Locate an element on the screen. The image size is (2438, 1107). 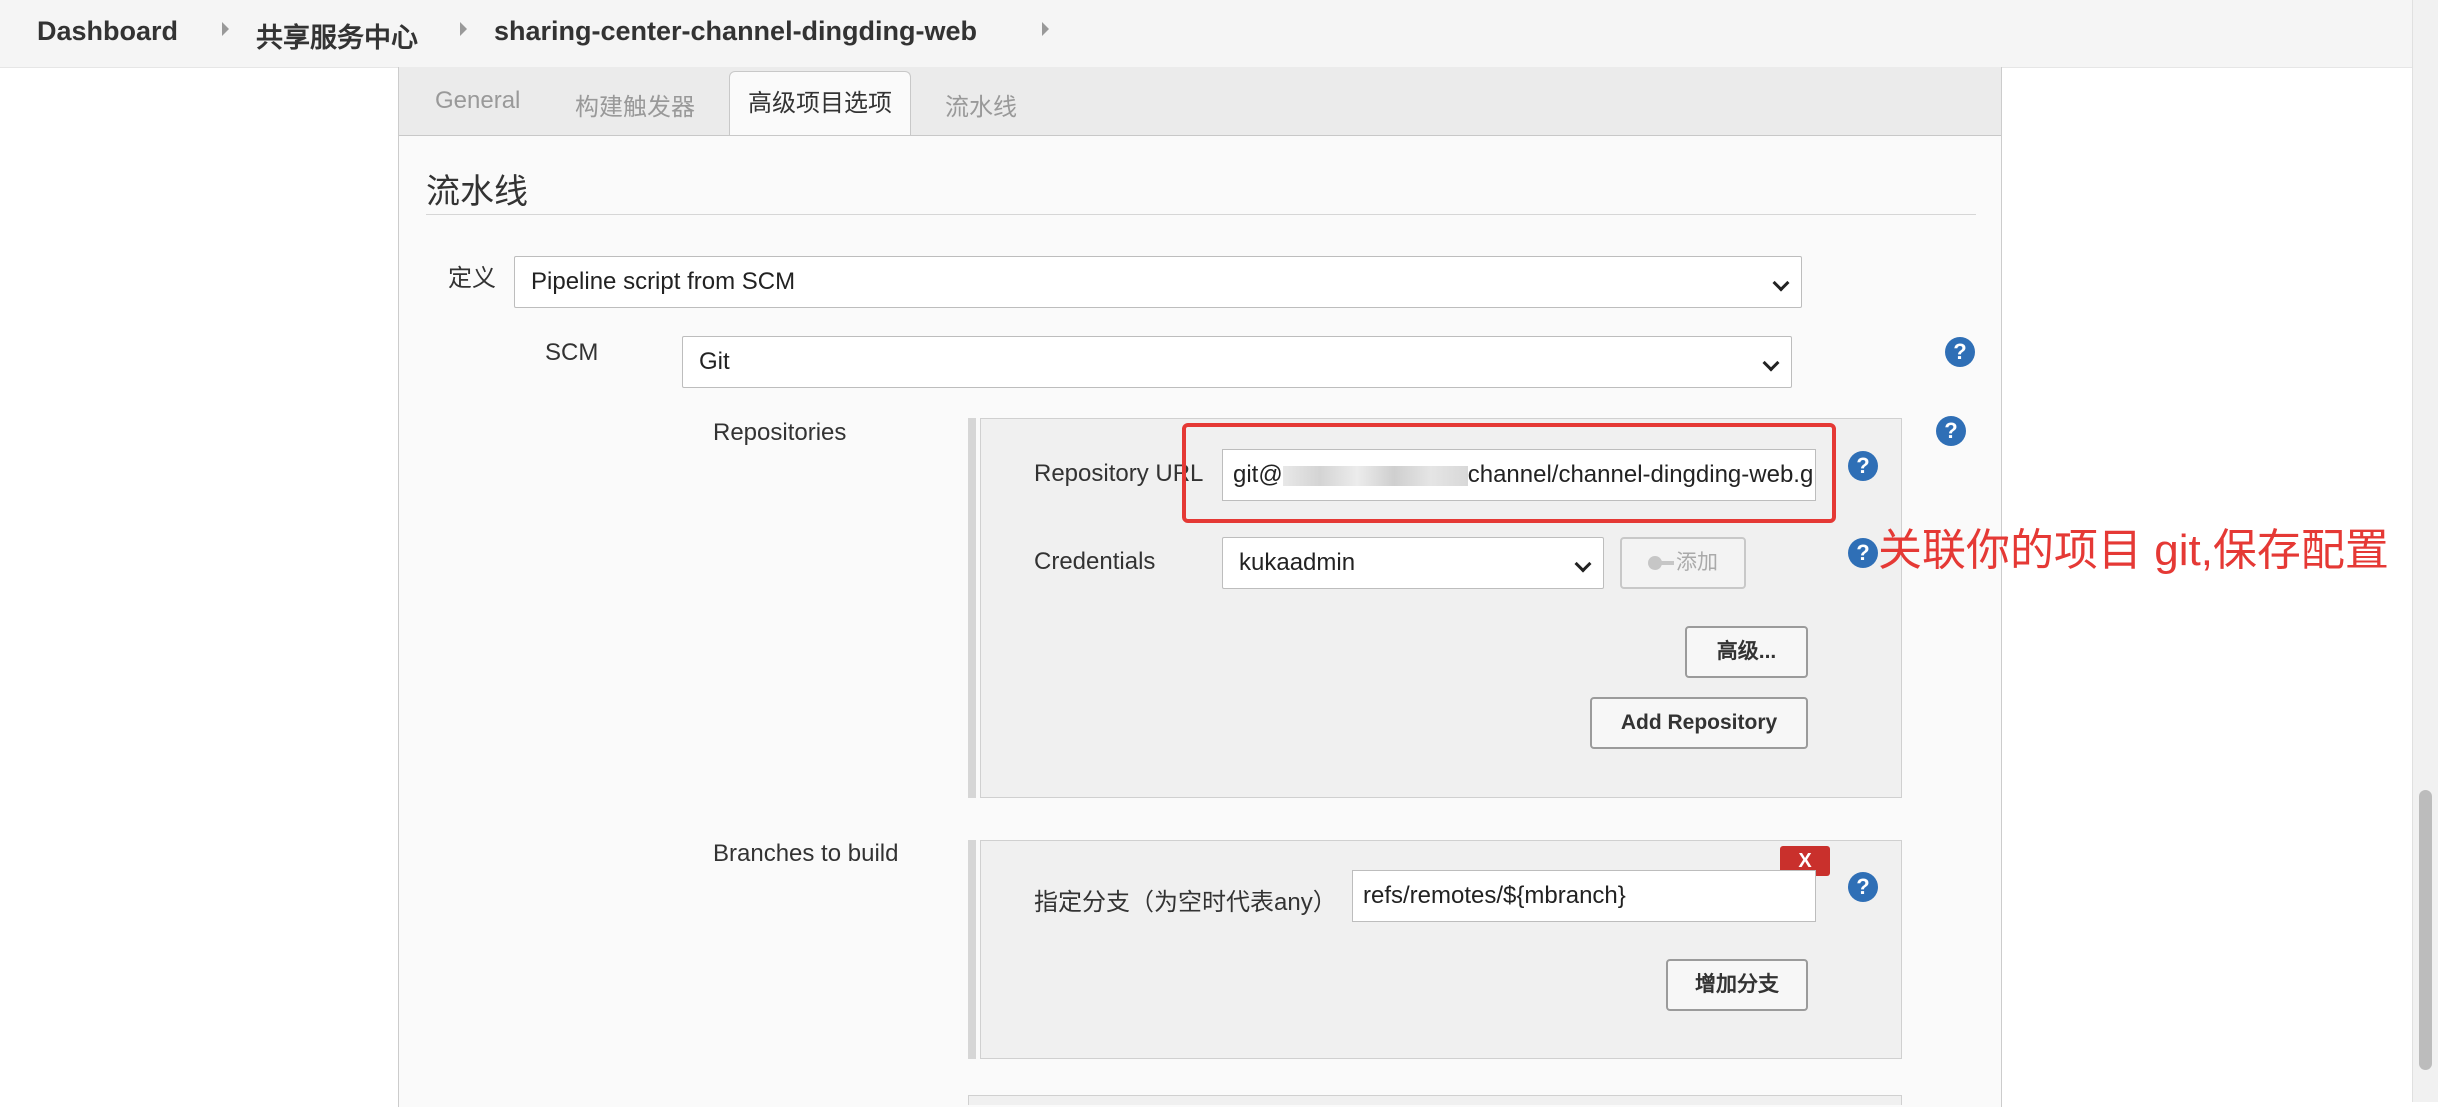
credentials-help-icon: ? is located at coordinates (1863, 553).